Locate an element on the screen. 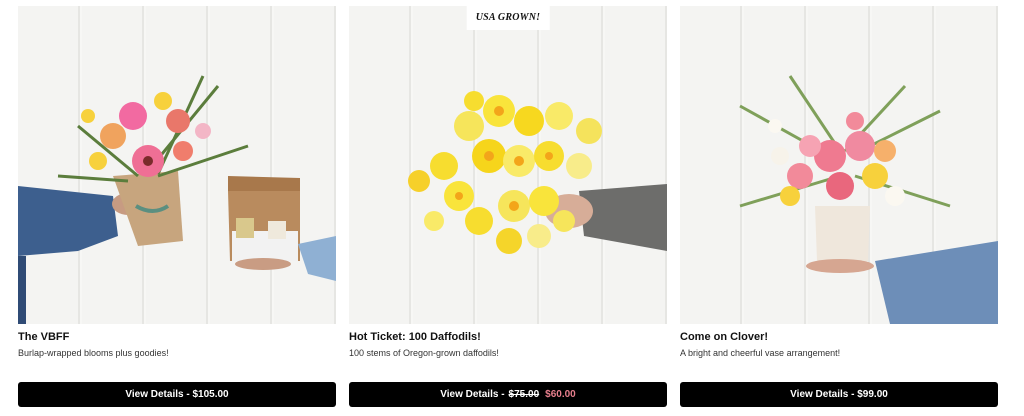 Image resolution: width=1024 pixels, height=416 pixels. product-description: 100 stems of Oregon-grown daffodils! is located at coordinates (424, 353).